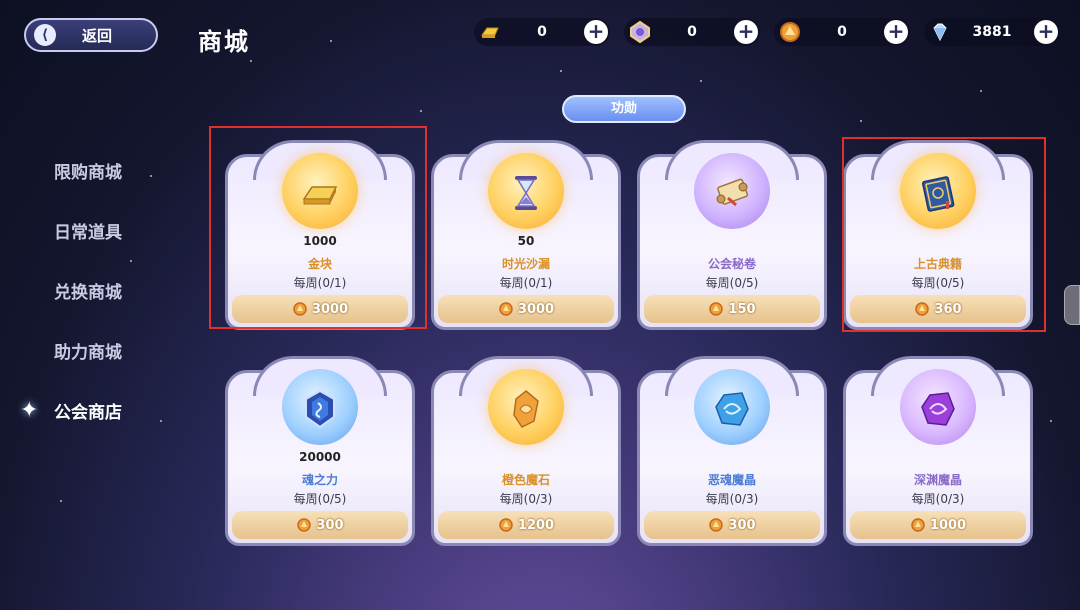 This screenshot has height=610, width=1080. Describe the element at coordinates (526, 193) in the screenshot. I see `hourglass-icon` at that location.